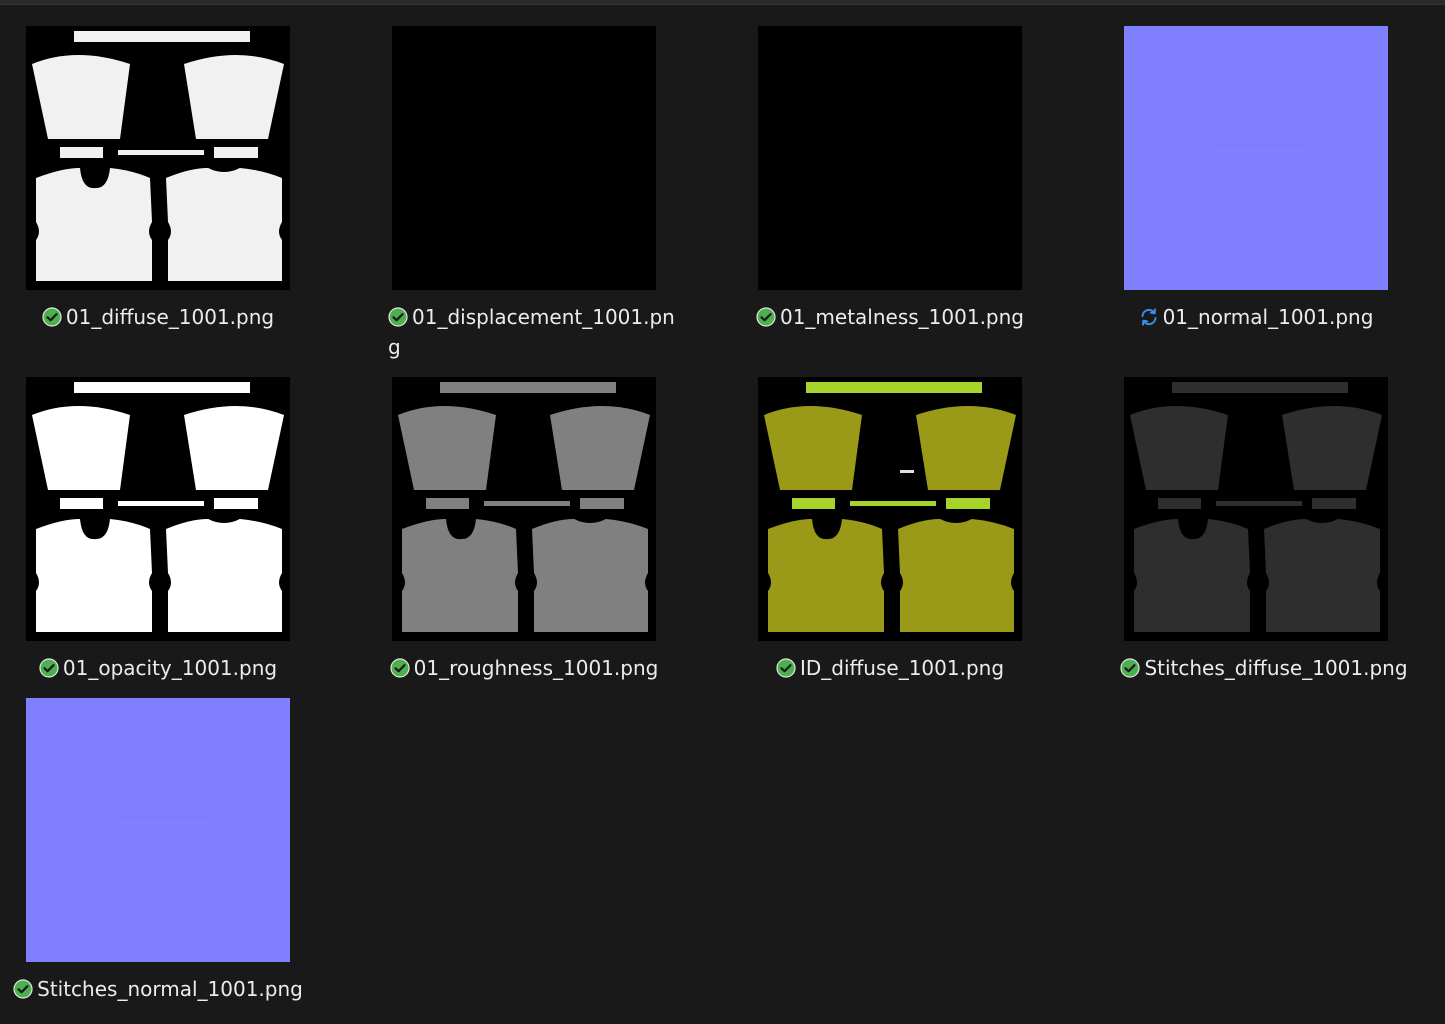  I want to click on file-caption: ID_diffuse_1001.png, so click(890, 668).